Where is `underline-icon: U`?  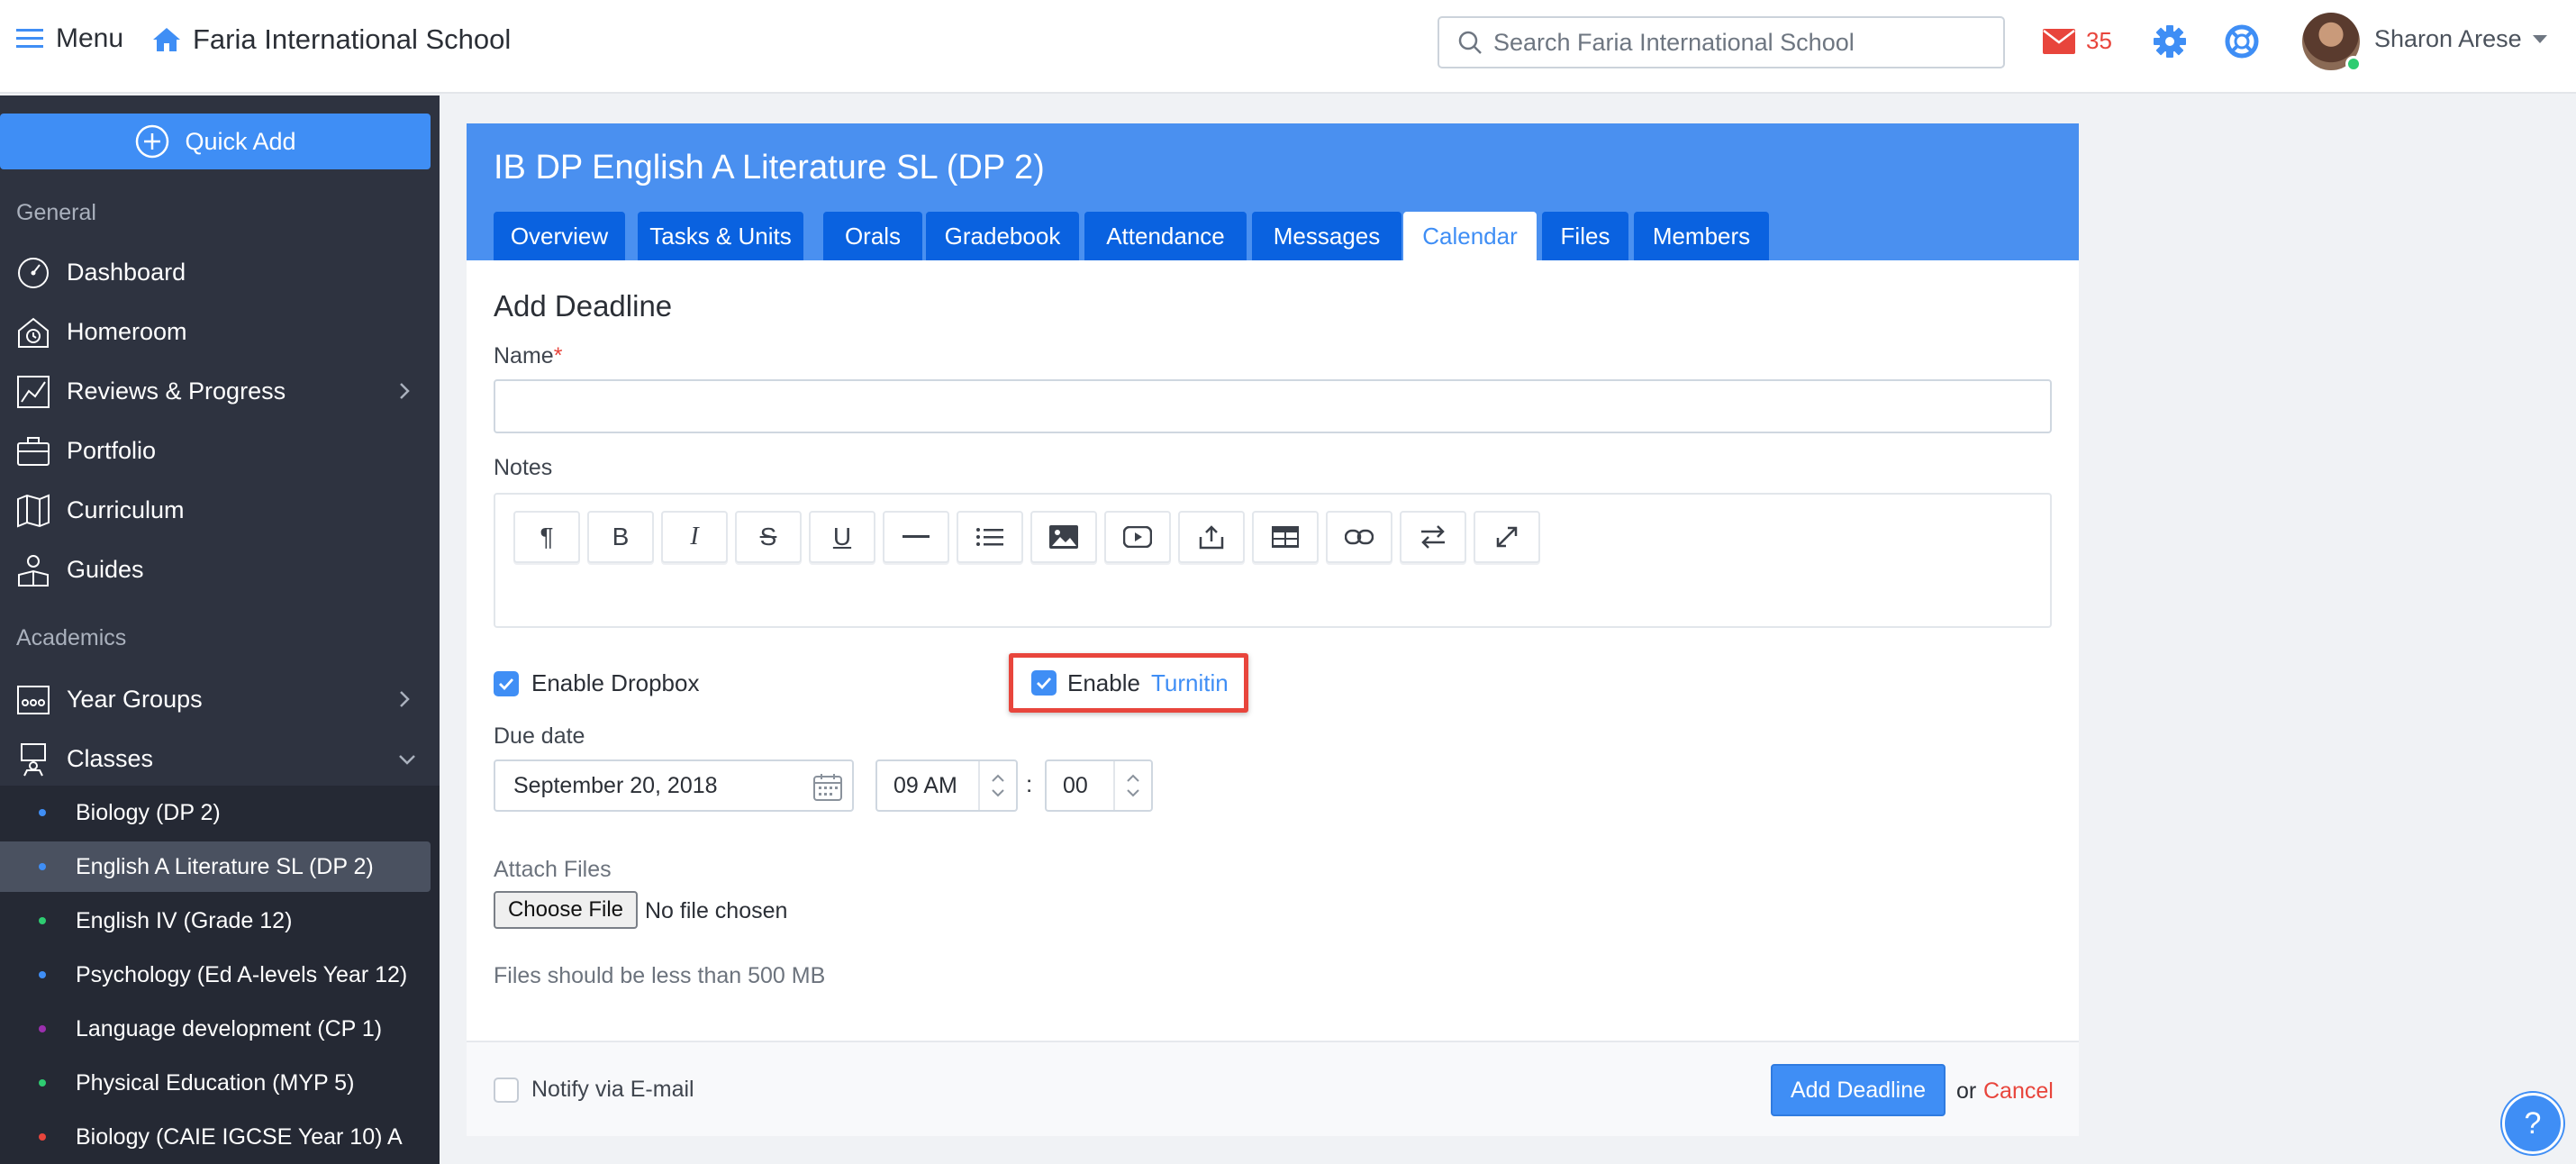
underline-icon: U is located at coordinates (842, 536).